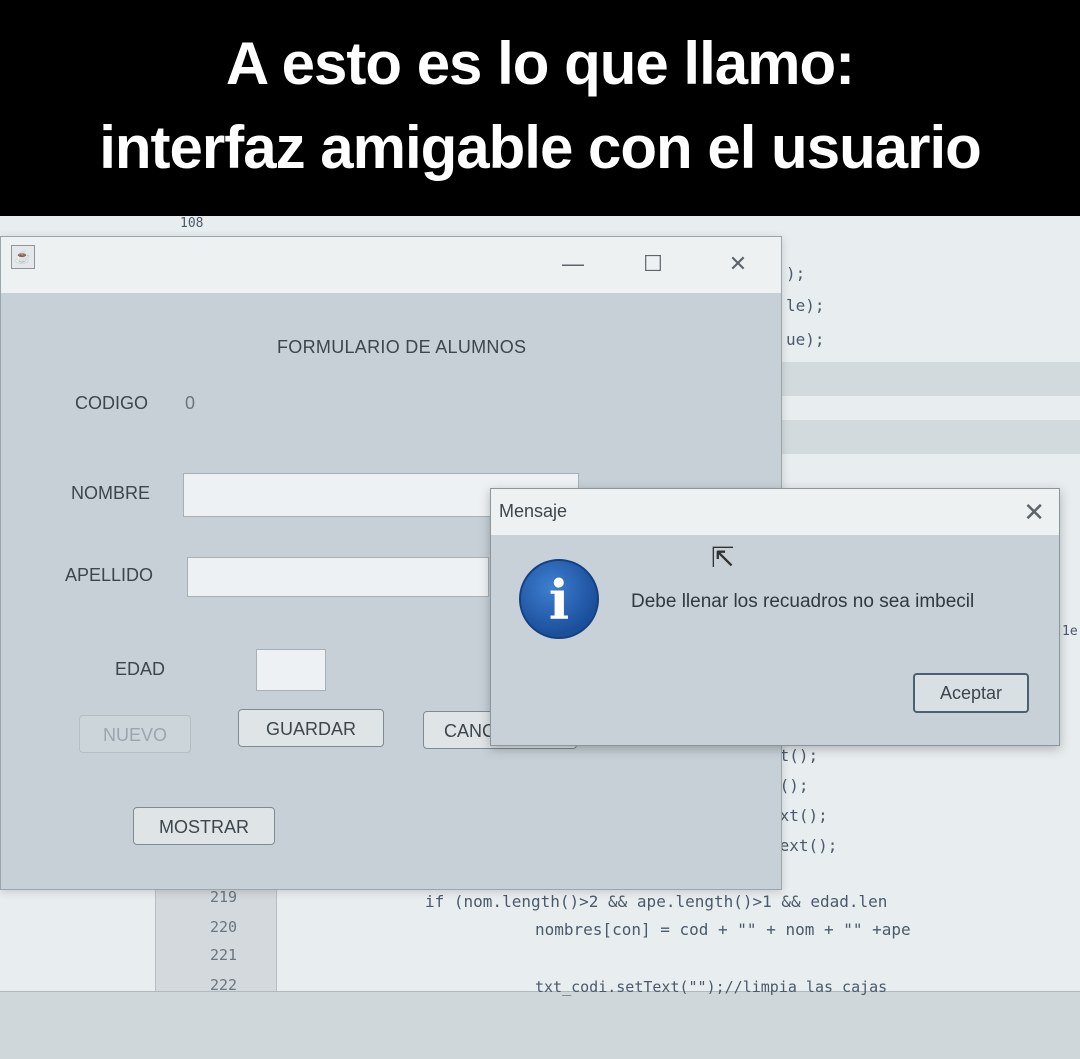 This screenshot has height=1059, width=1080. Describe the element at coordinates (653, 264) in the screenshot. I see `maximize-icon: ☐` at that location.